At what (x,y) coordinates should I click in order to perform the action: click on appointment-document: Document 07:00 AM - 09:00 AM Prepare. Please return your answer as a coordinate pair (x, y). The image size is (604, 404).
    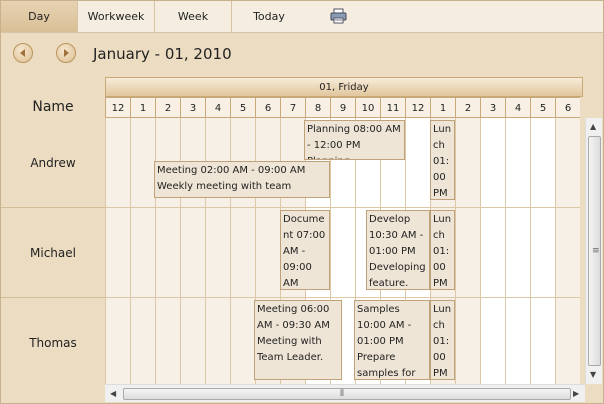
    Looking at the image, I should click on (305, 250).